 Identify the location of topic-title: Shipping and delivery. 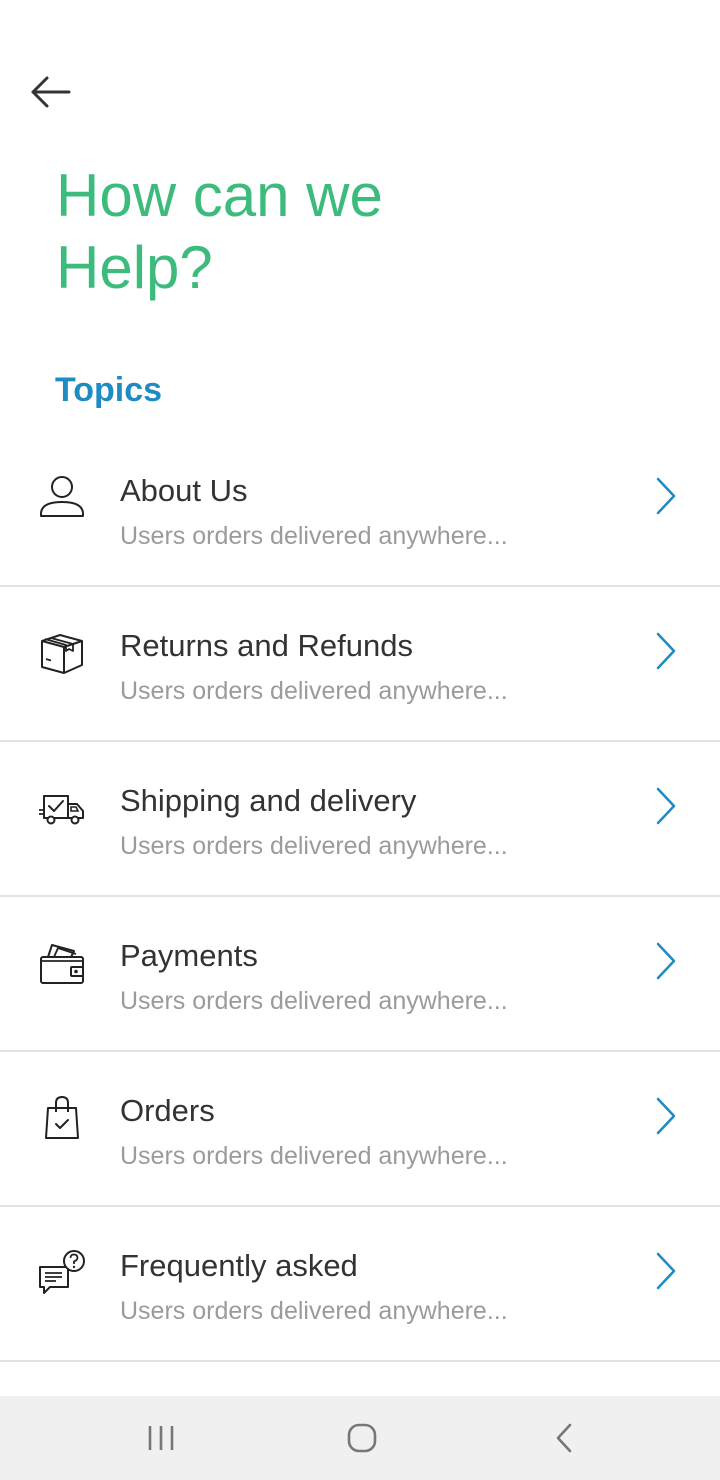
(268, 800).